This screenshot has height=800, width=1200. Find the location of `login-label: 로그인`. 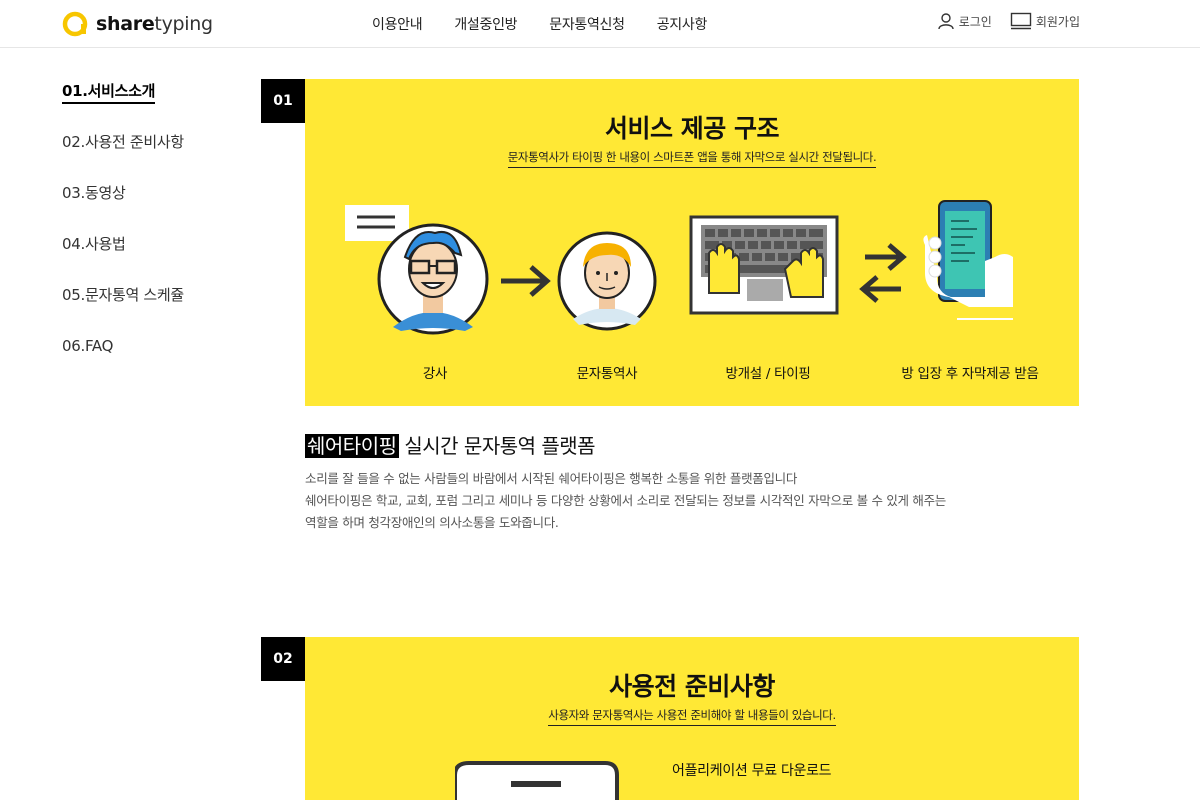

login-label: 로그인 is located at coordinates (975, 21).